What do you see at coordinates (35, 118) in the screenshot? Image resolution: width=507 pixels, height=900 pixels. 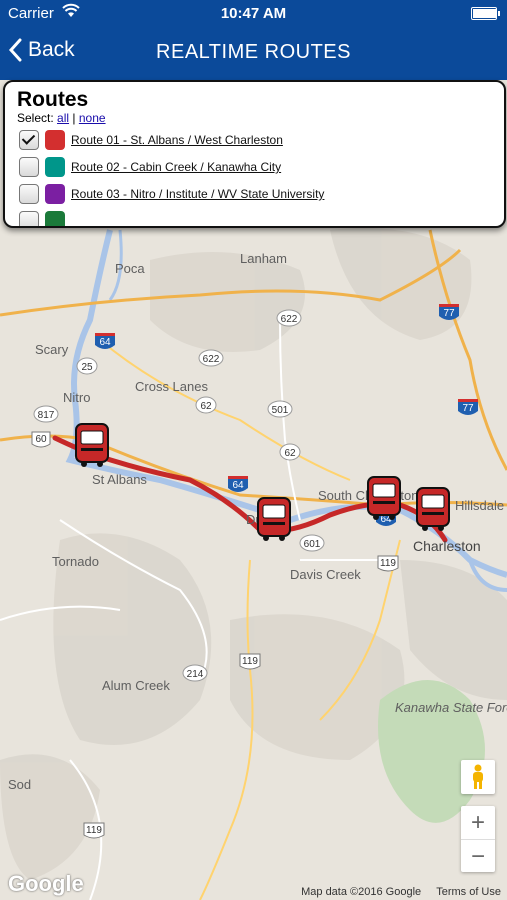 I see `select-label: Select:` at bounding box center [35, 118].